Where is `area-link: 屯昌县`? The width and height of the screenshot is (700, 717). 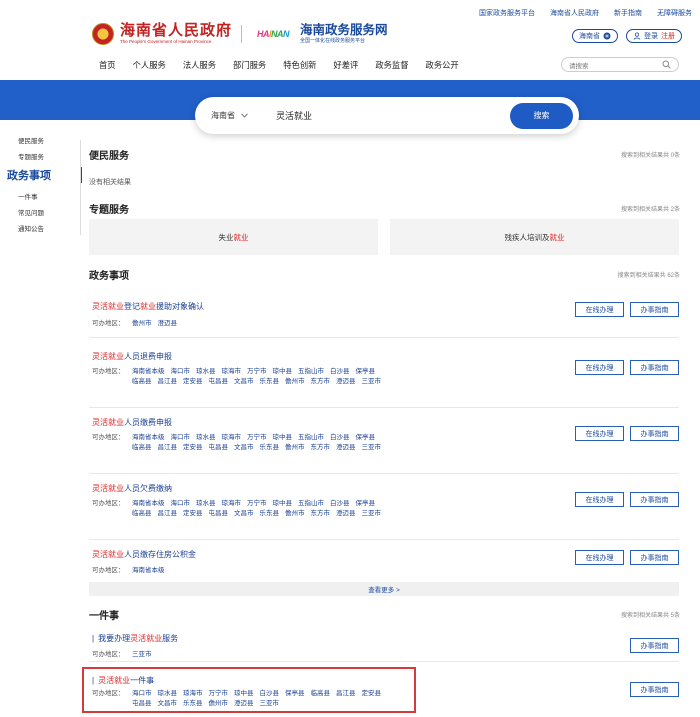
area-link: 屯昌县 is located at coordinates (219, 514).